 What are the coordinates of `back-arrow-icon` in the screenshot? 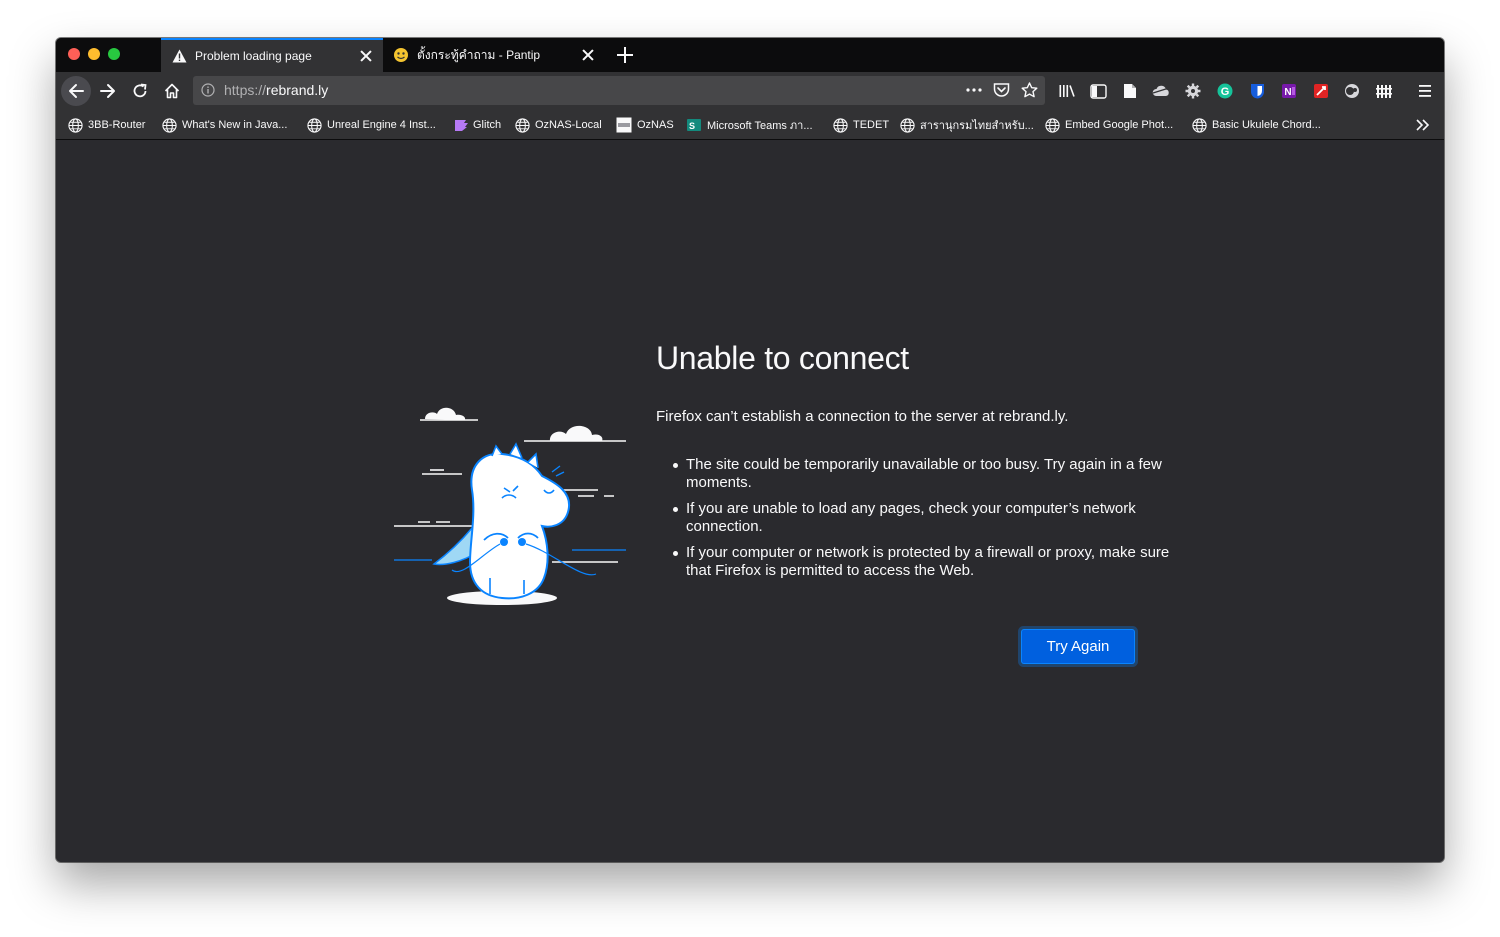 It's located at (76, 91).